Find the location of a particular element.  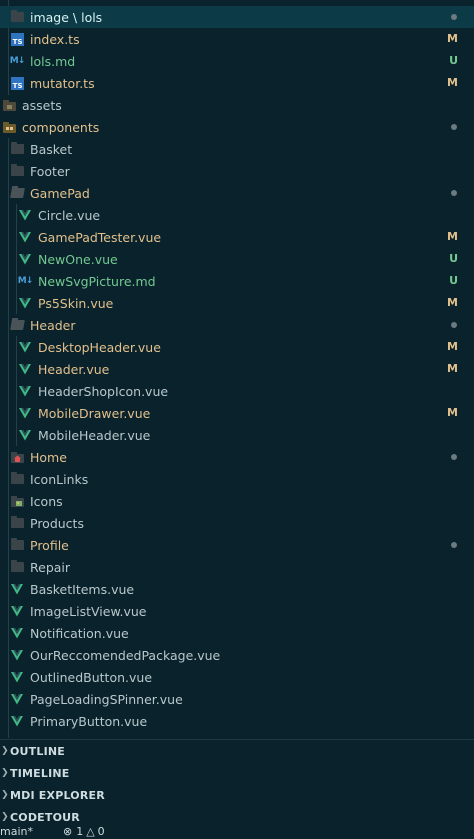

tree-row: M↓ NewSvgPicture.md U is located at coordinates (237, 281).